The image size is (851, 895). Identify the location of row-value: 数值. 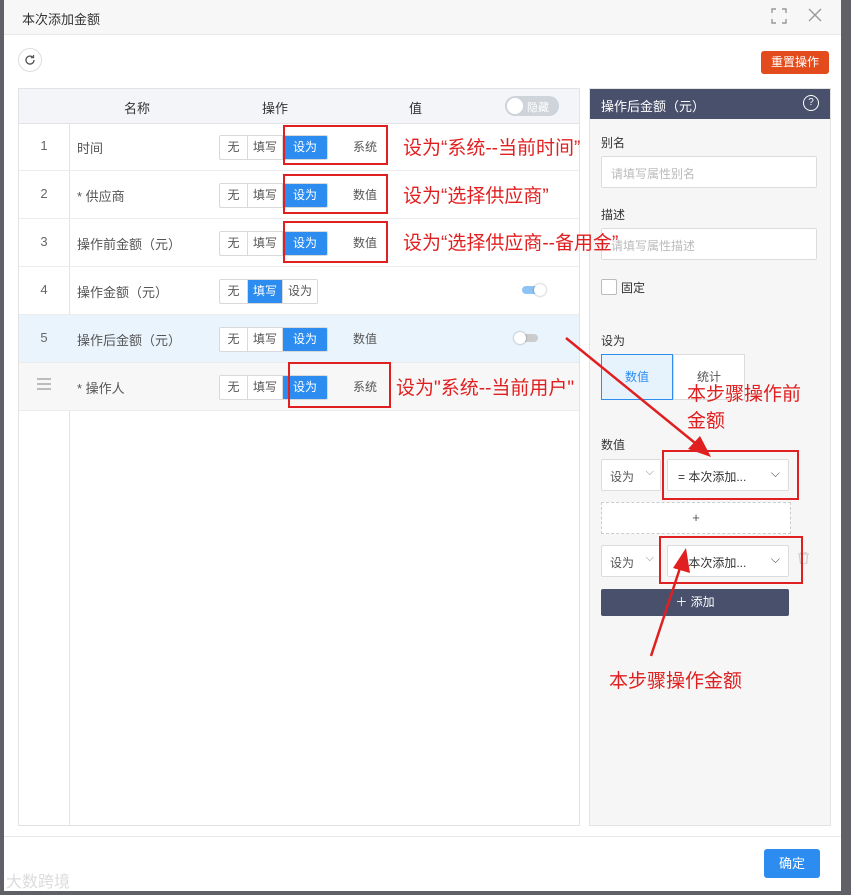
(365, 338).